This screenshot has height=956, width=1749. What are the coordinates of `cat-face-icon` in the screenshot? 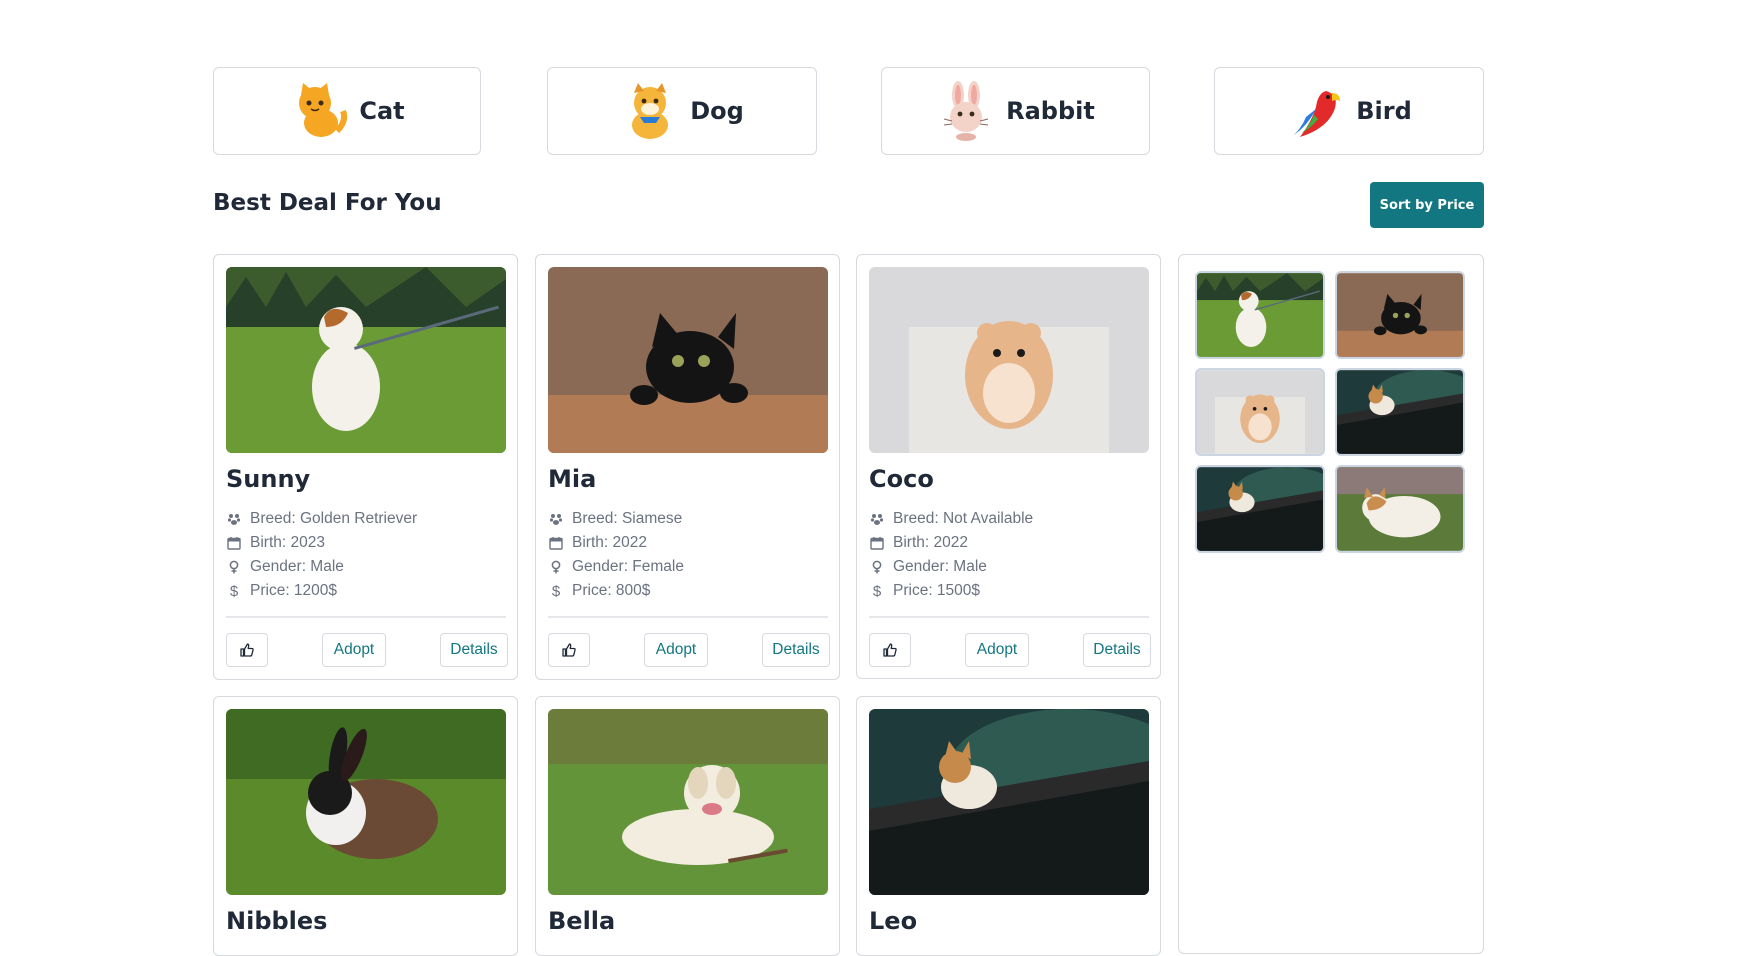 It's located at (323, 110).